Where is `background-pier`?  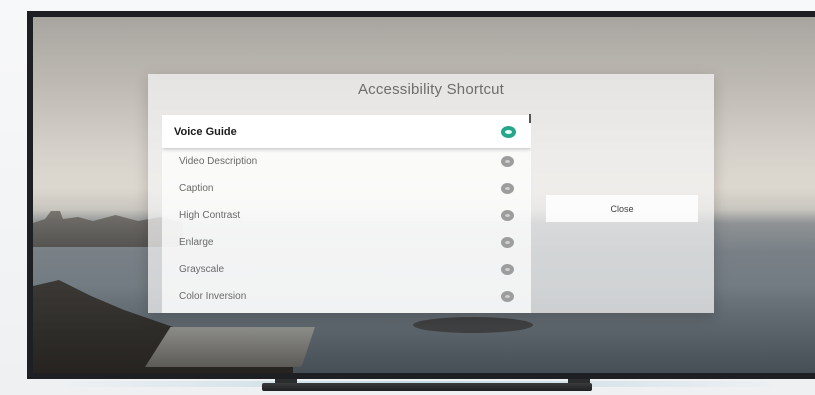
background-pier is located at coordinates (230, 347).